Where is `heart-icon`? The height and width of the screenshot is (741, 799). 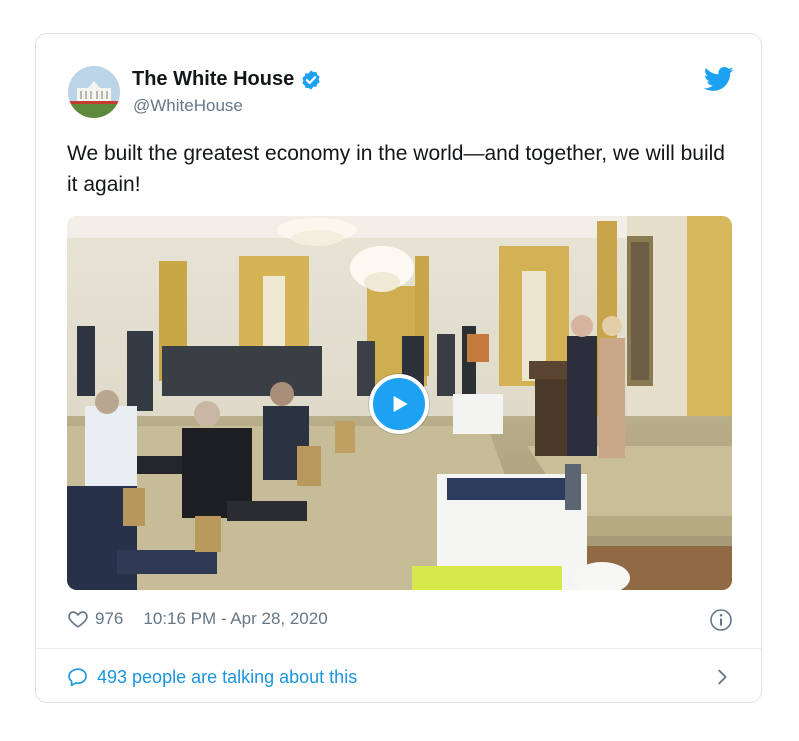
heart-icon is located at coordinates (78, 619).